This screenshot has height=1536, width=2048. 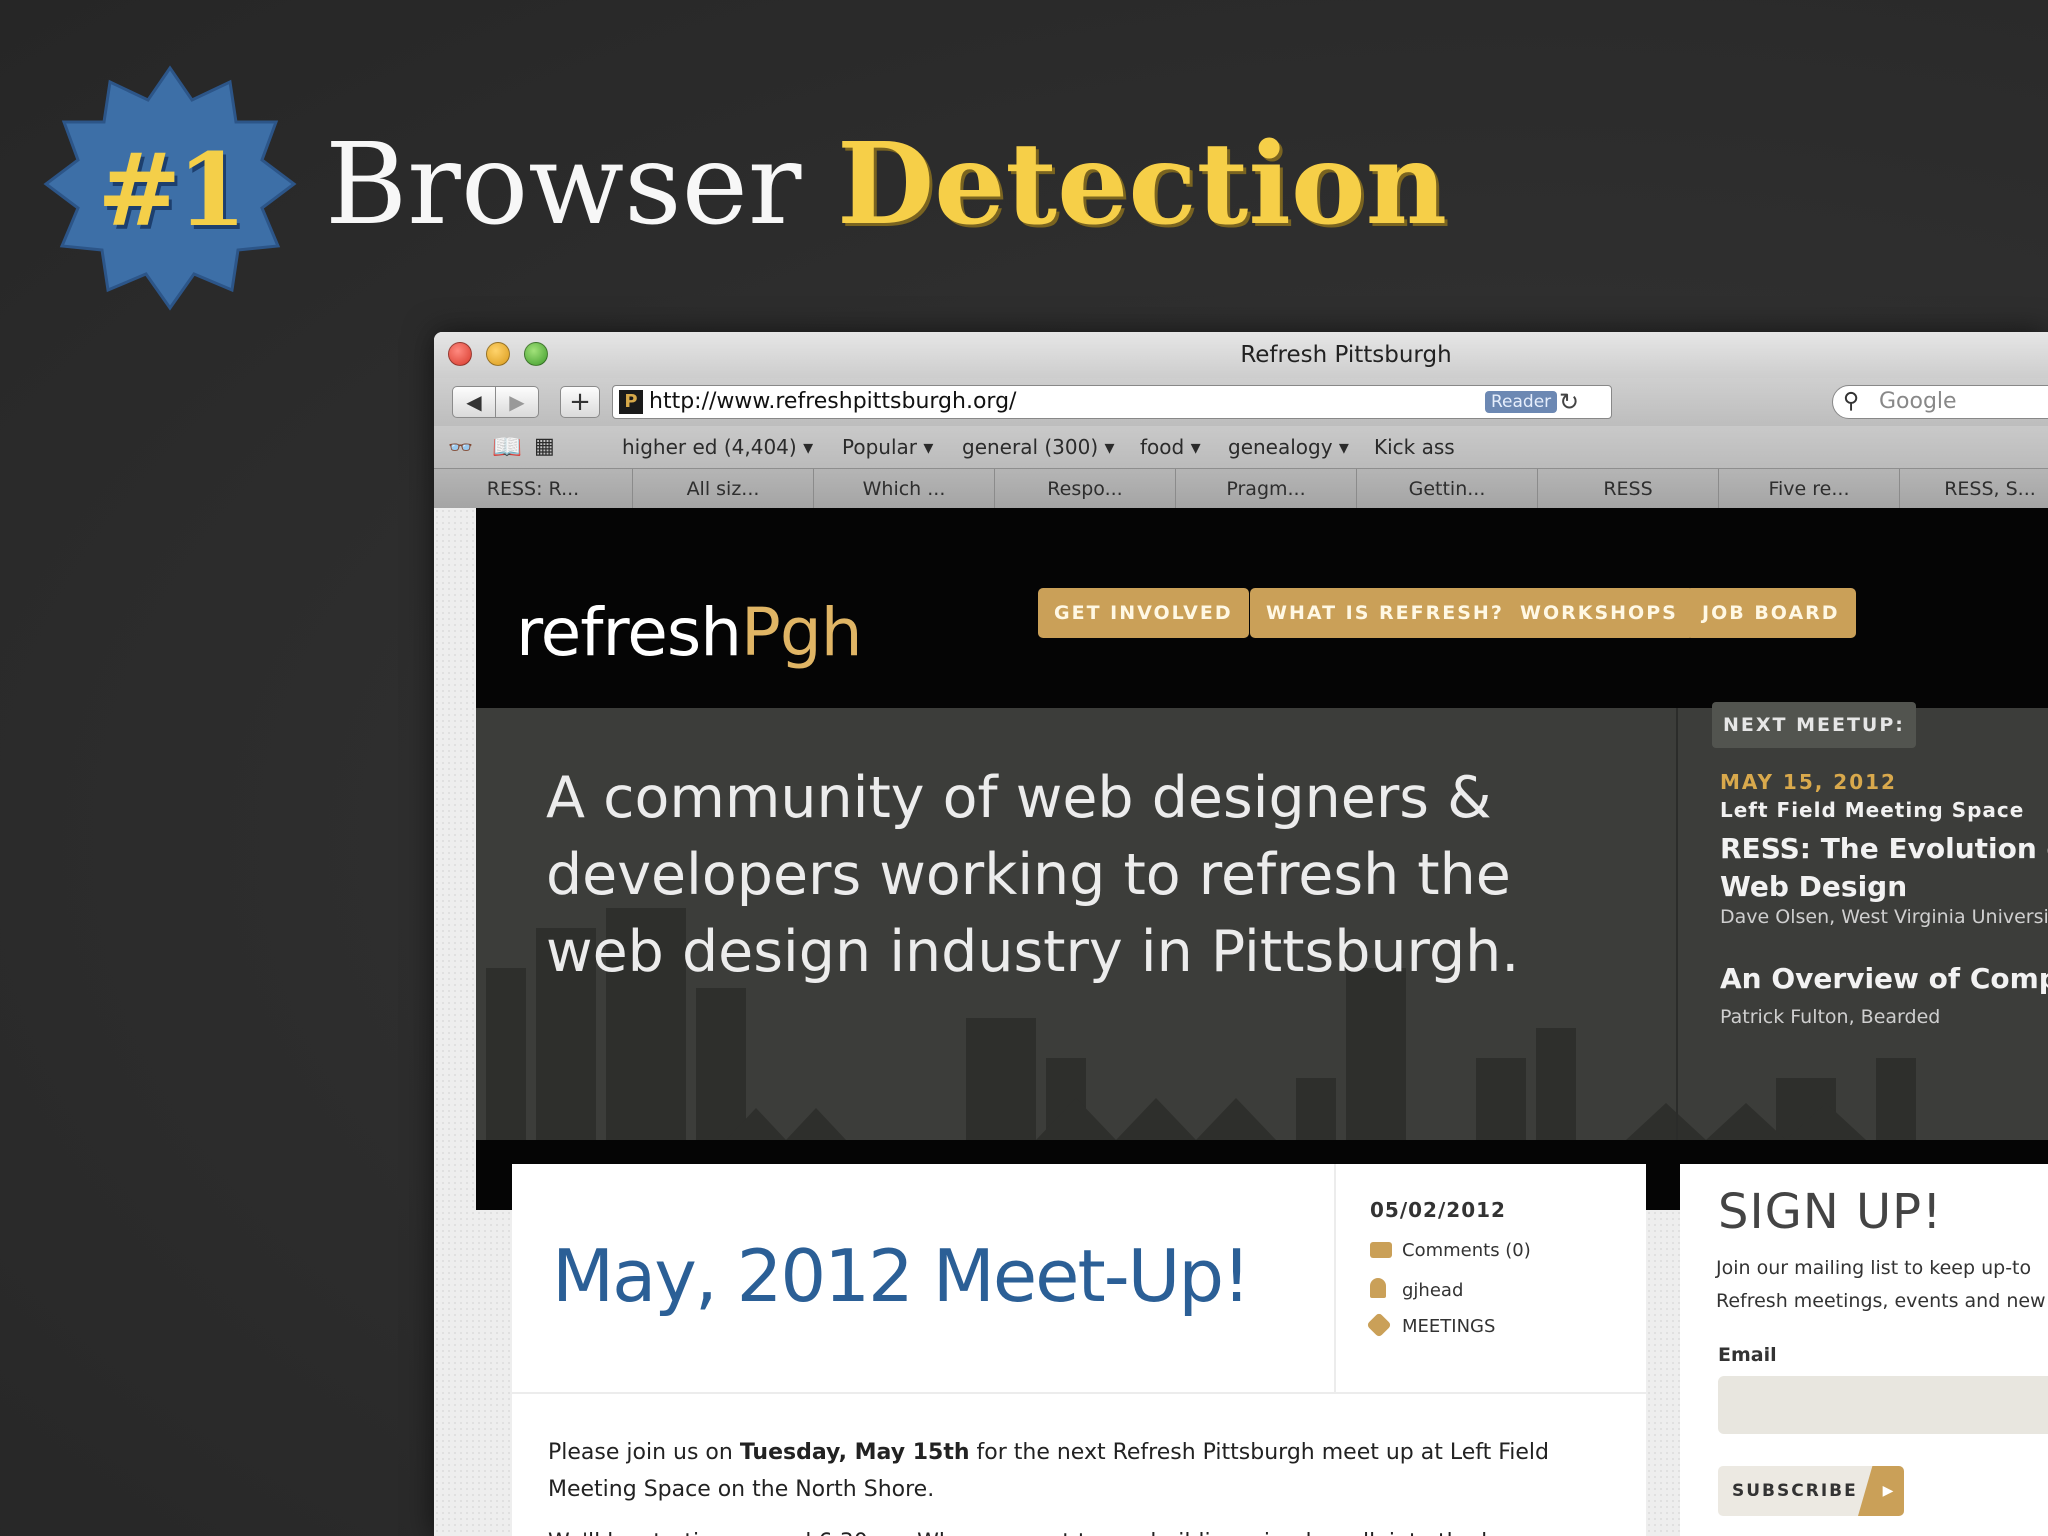 I want to click on post-date: 05/02/2012, so click(x=1438, y=1210).